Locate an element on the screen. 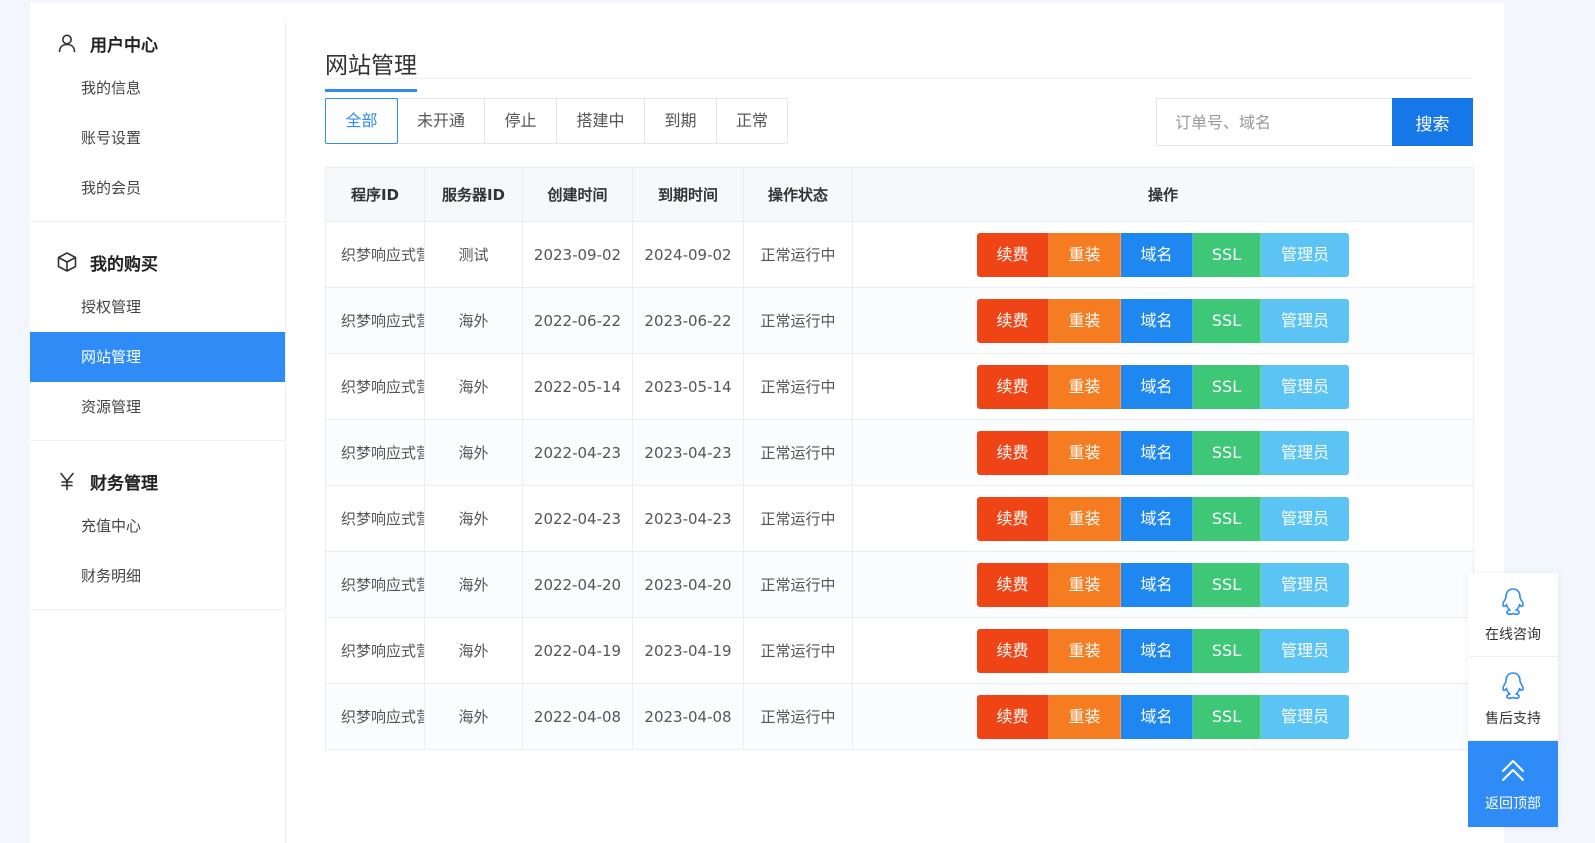 This screenshot has height=843, width=1595. status-filter-tabs: 全部 未开通 停止 搭建中 到期 正常 is located at coordinates (556, 121).